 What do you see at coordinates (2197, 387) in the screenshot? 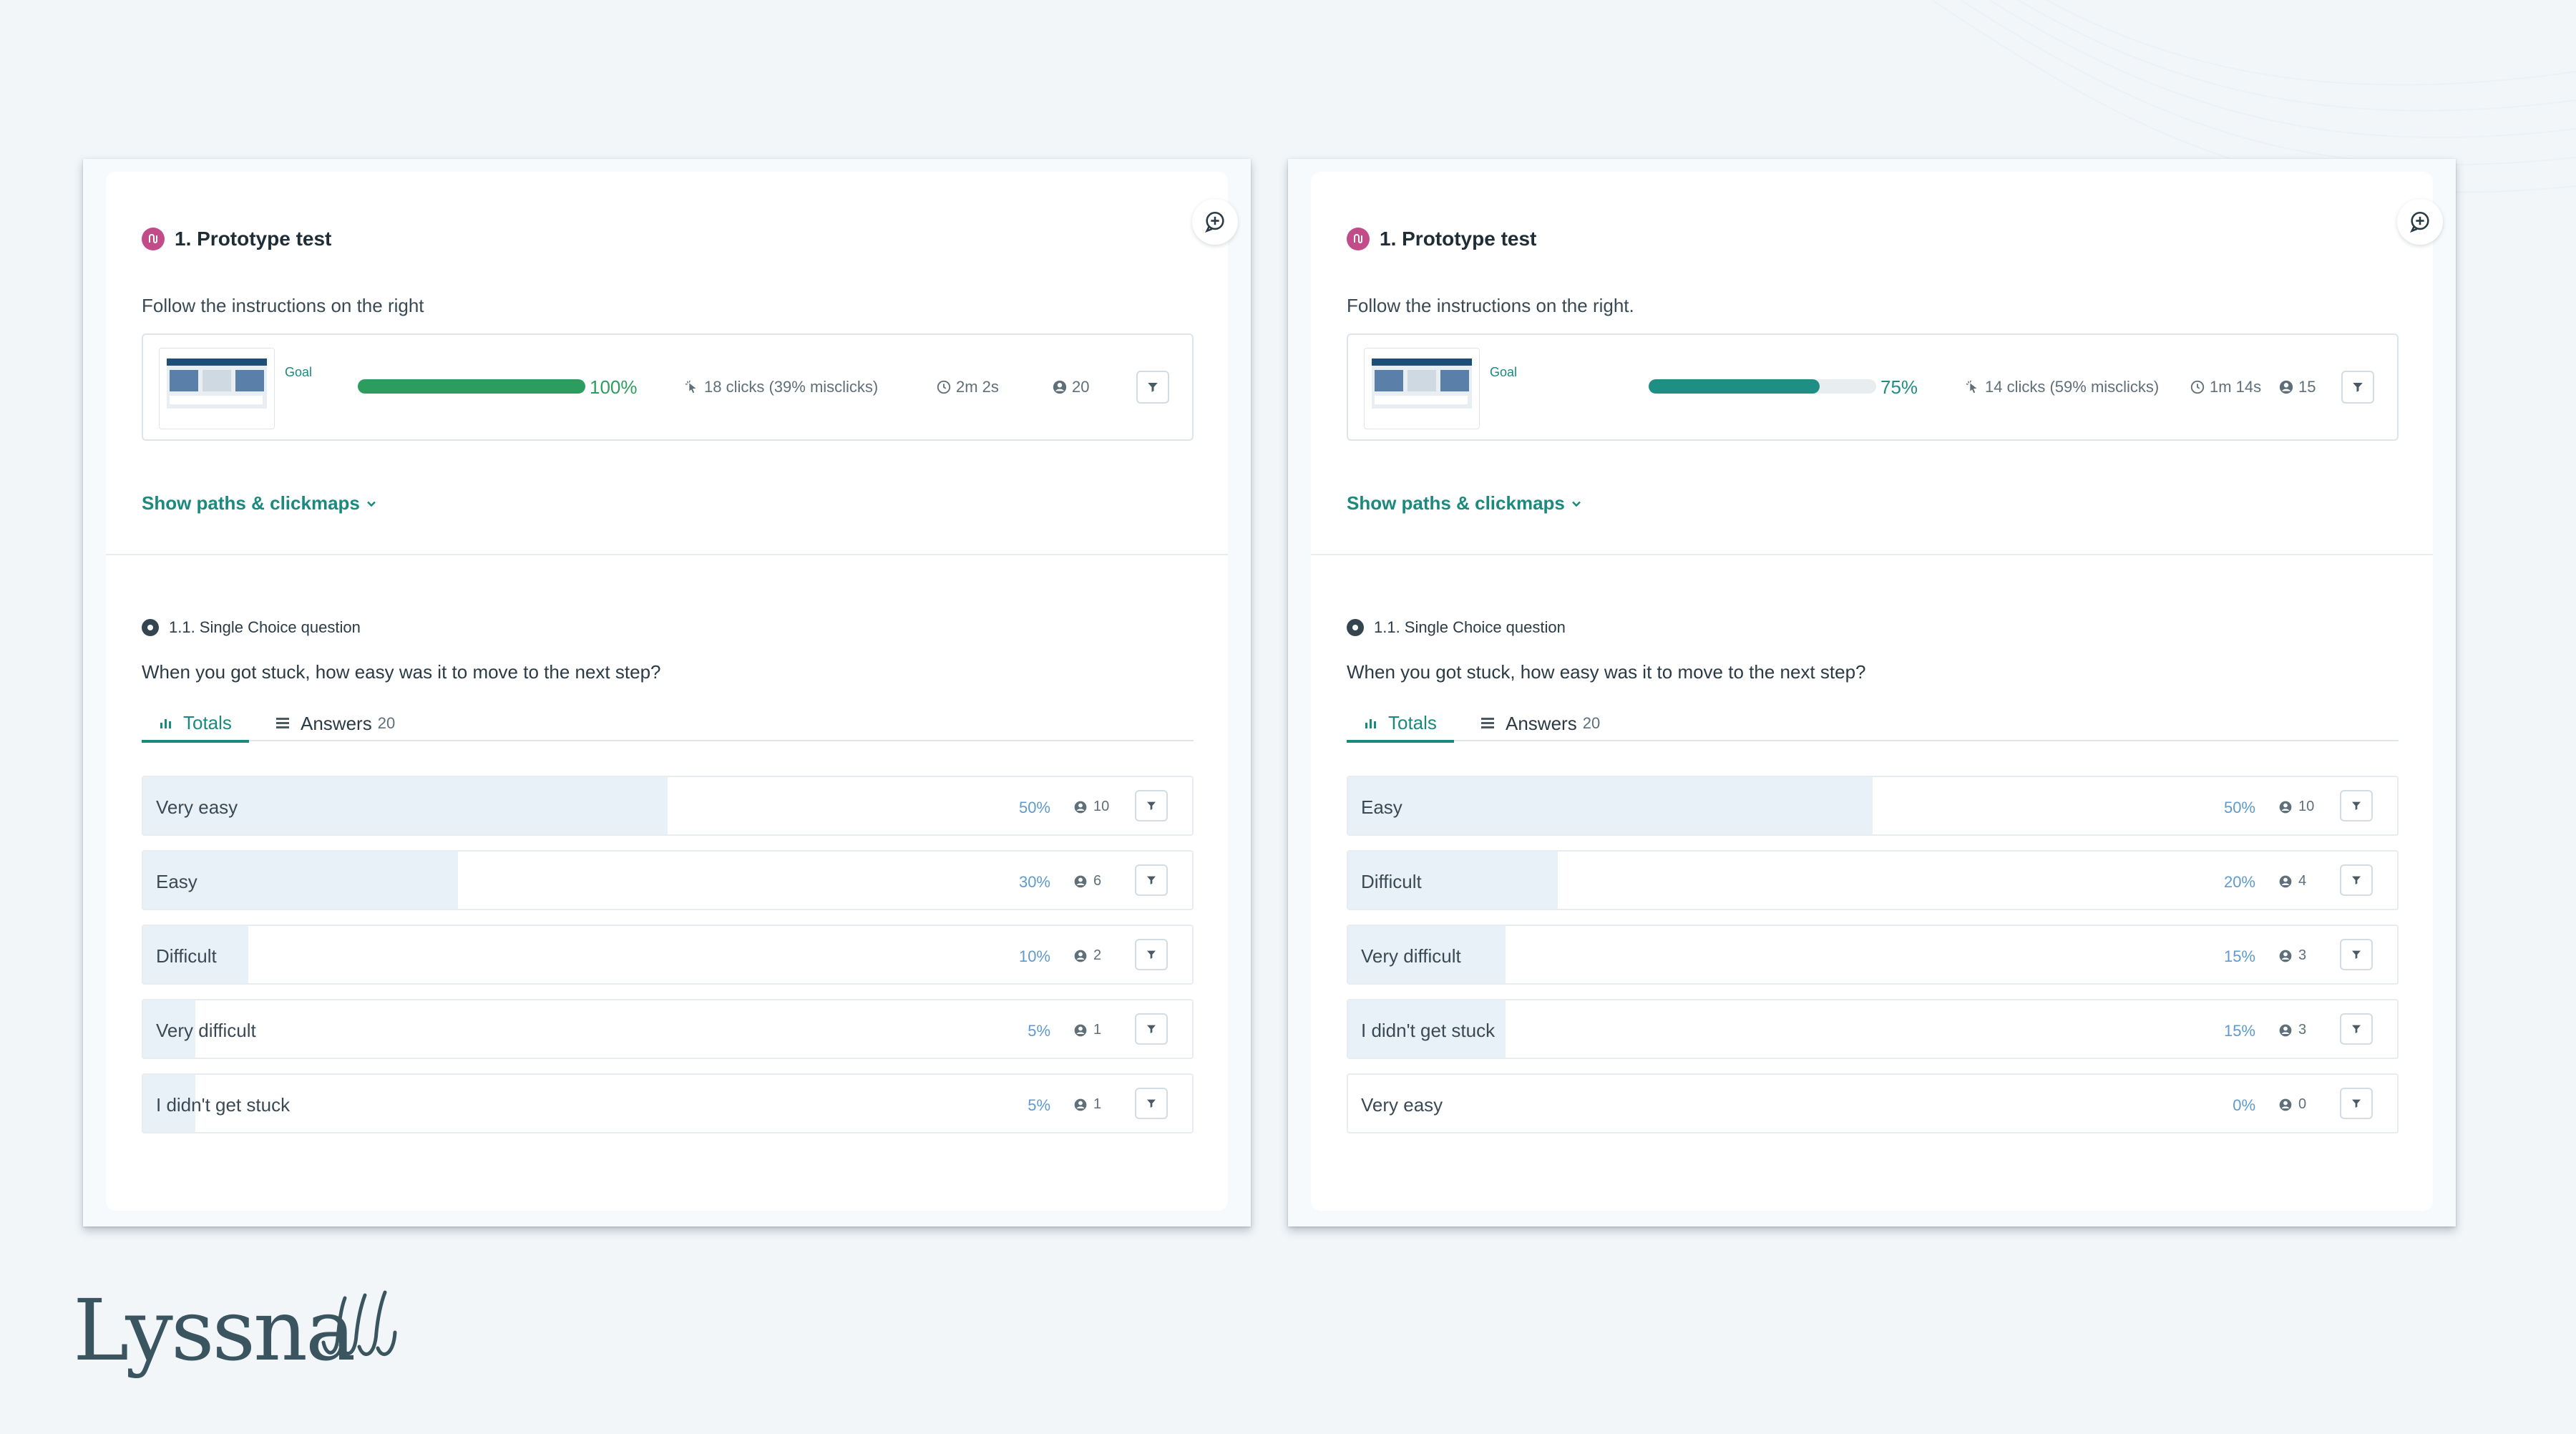
I see `clock-icon` at bounding box center [2197, 387].